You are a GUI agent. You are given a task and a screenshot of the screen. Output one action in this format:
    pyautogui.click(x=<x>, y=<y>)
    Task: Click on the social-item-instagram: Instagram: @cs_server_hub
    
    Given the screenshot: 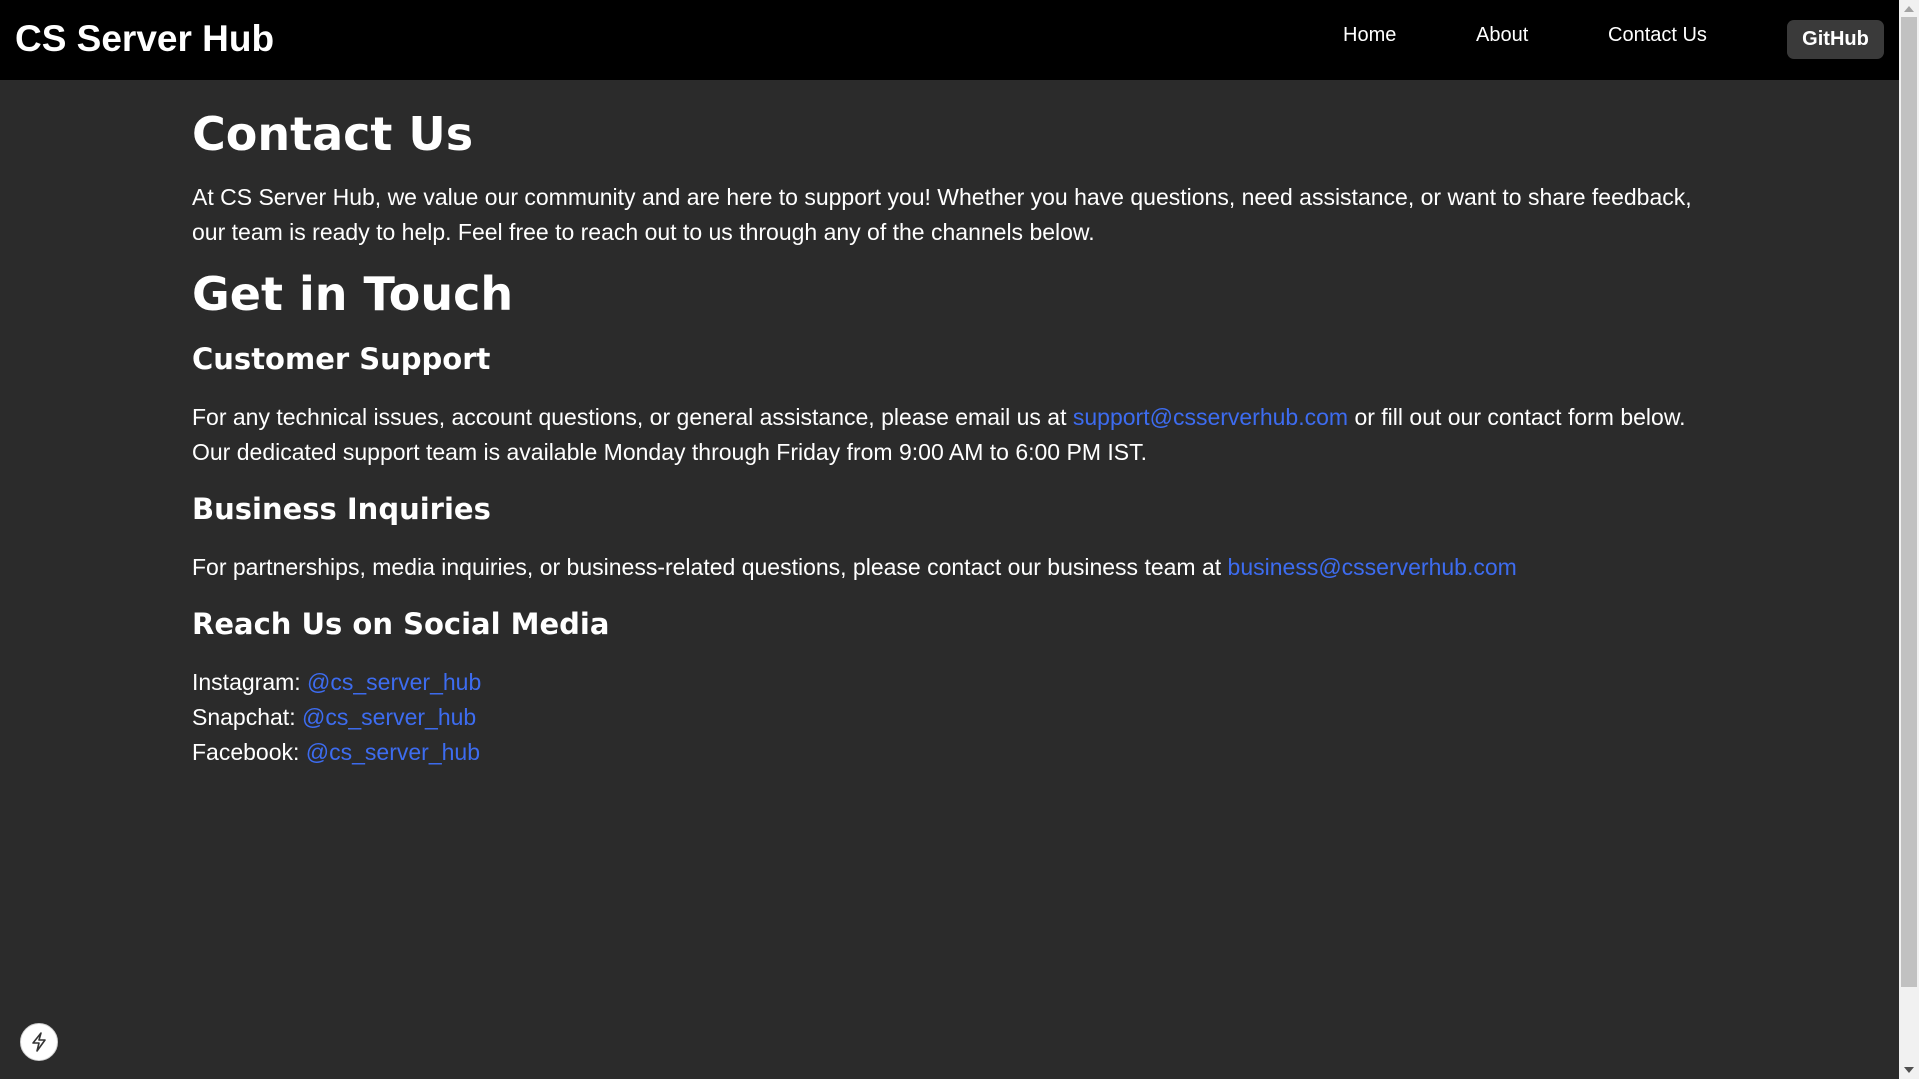 What is the action you would take?
    pyautogui.click(x=336, y=682)
    